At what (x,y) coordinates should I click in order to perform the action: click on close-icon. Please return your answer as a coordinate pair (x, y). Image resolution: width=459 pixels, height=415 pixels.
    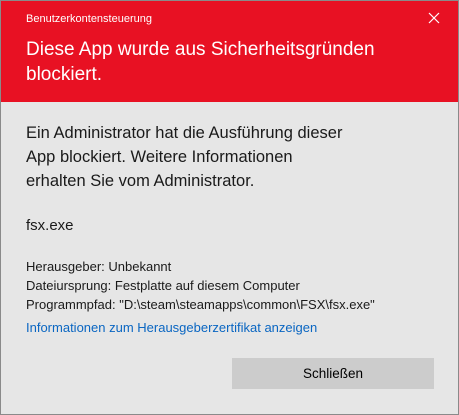
    Looking at the image, I should click on (434, 18).